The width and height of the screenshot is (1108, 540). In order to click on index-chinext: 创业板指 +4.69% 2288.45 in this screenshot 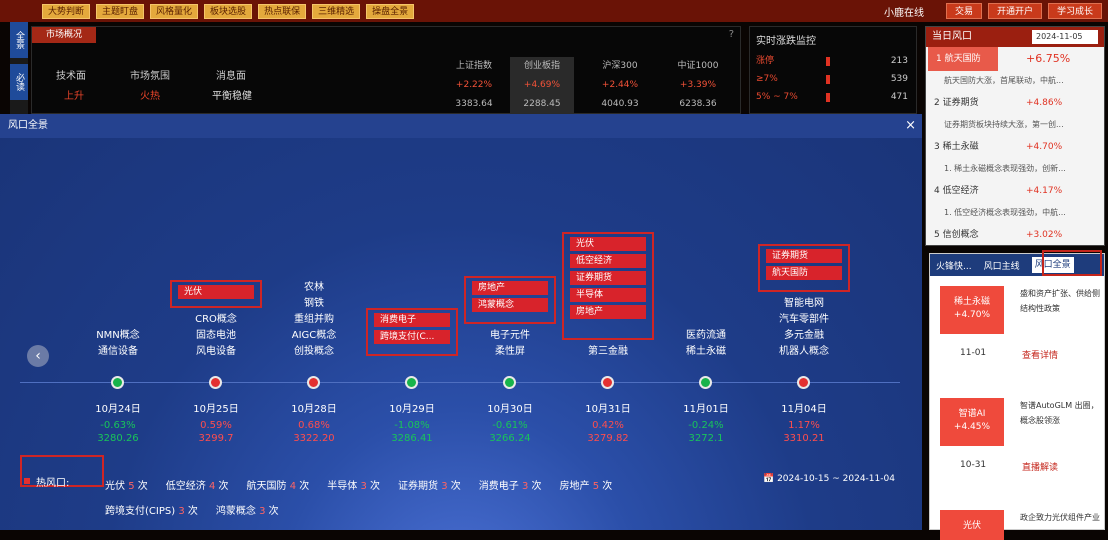, I will do `click(542, 85)`.